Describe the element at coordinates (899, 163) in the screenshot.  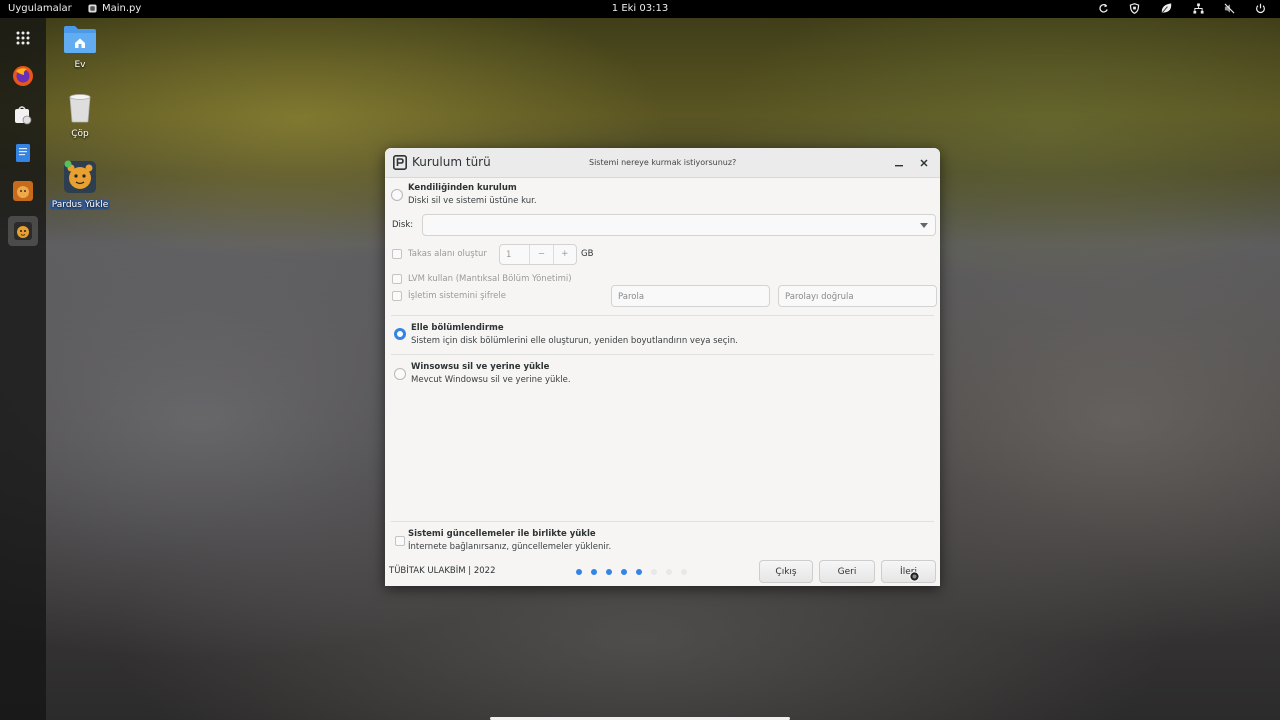
I see `minimize-button` at that location.